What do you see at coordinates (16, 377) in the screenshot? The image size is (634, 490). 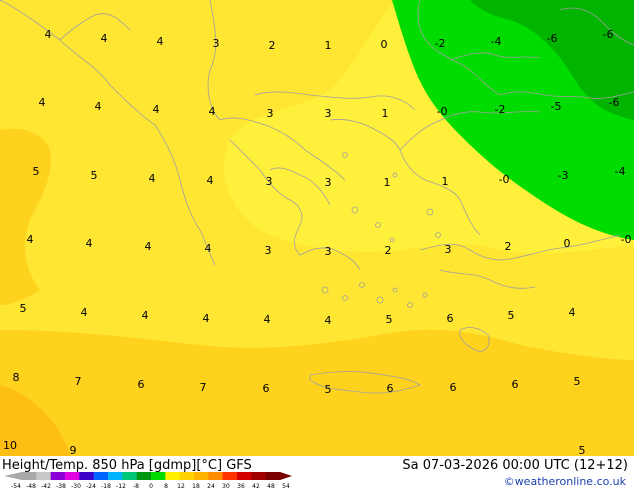 I see `temperature-label: 8` at bounding box center [16, 377].